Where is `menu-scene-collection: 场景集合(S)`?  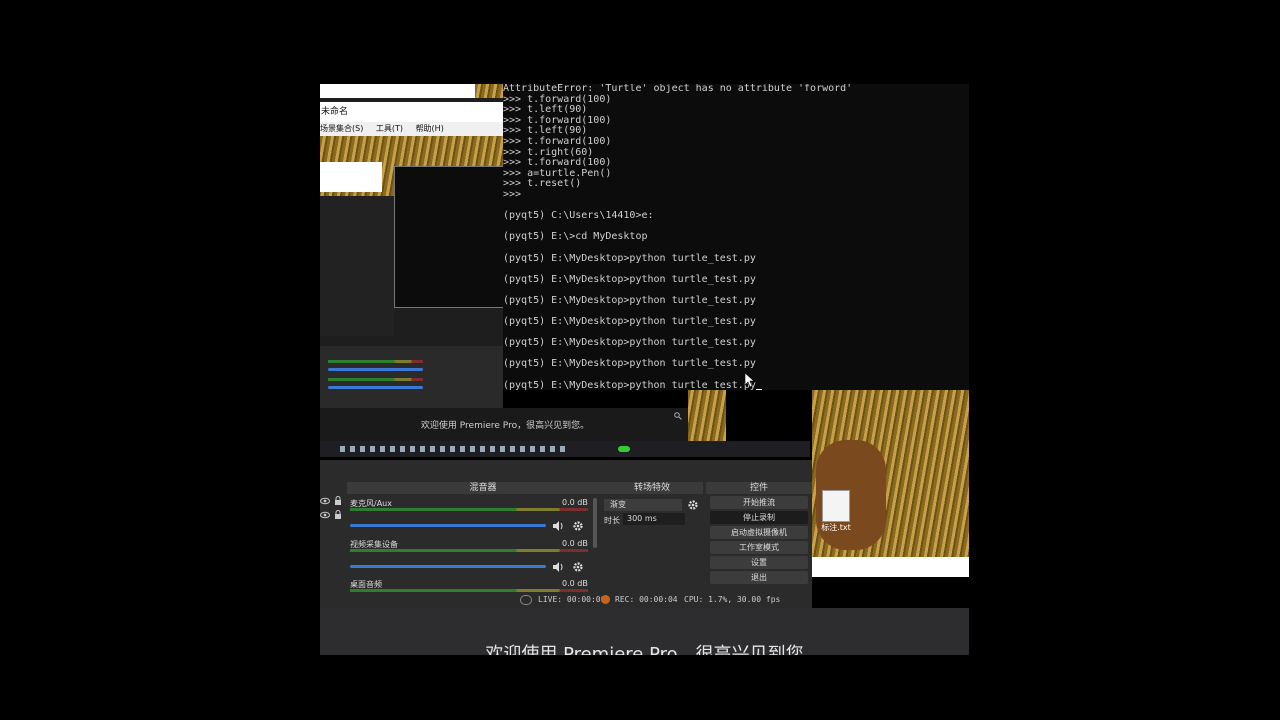
menu-scene-collection: 场景集合(S) is located at coordinates (341, 128).